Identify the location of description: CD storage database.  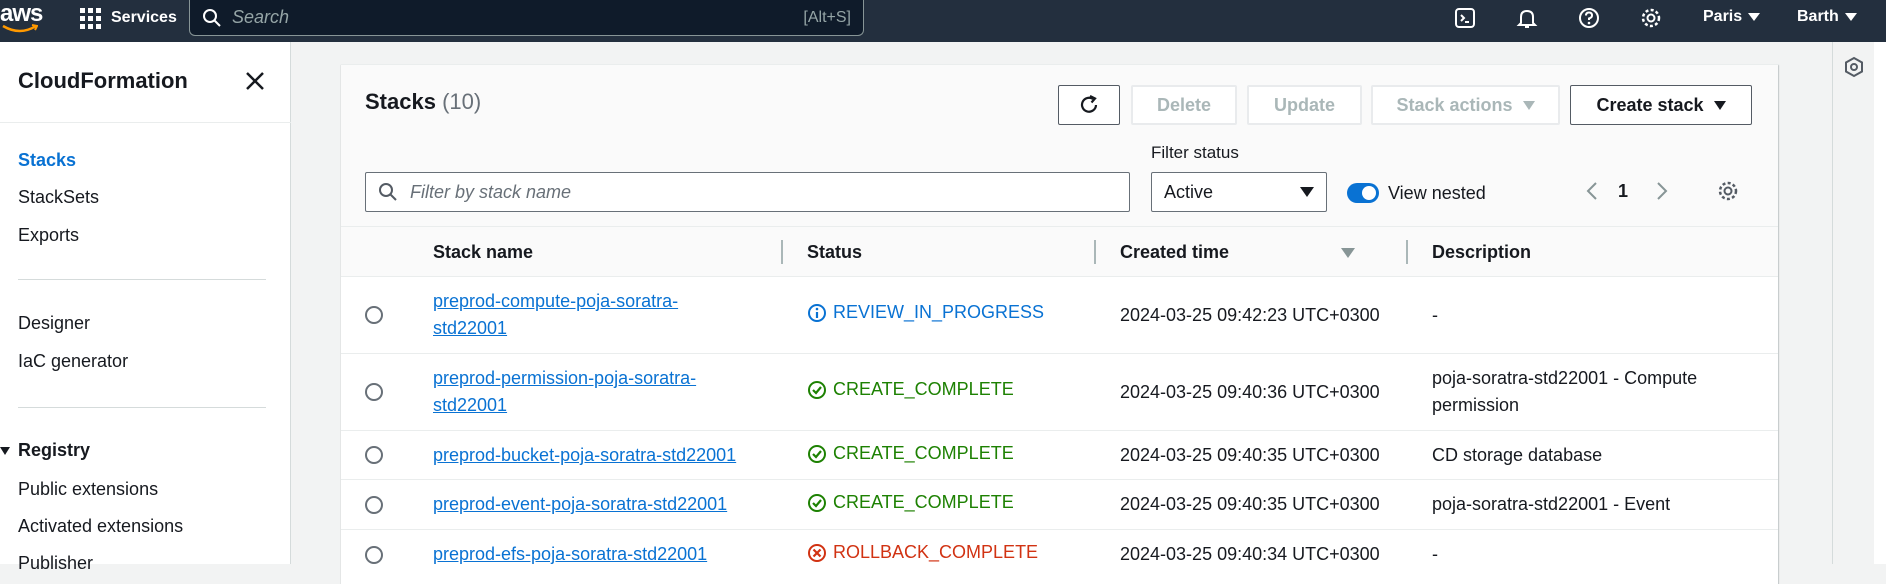
(1517, 455).